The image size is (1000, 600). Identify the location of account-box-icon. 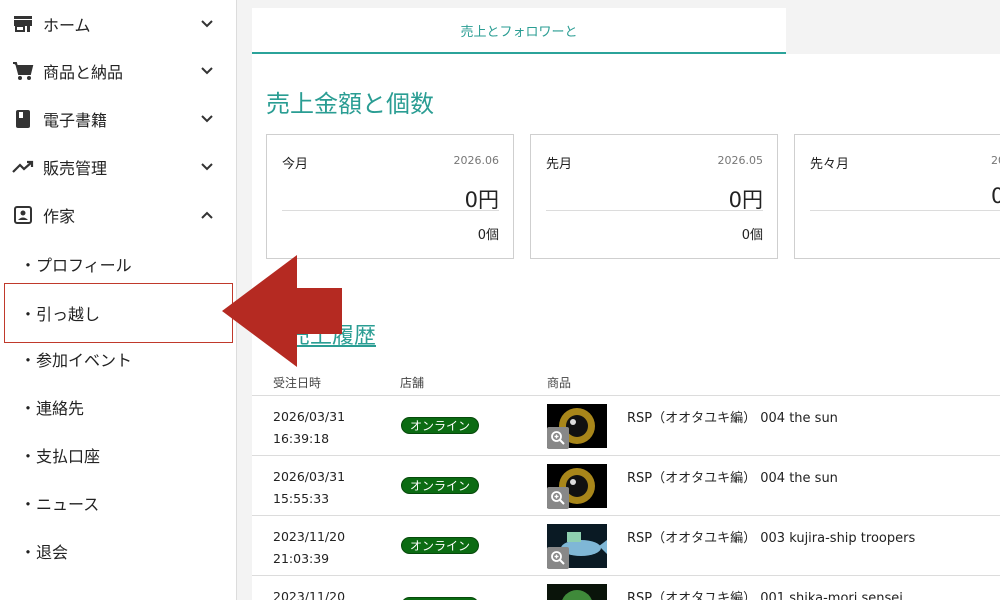
(23, 215).